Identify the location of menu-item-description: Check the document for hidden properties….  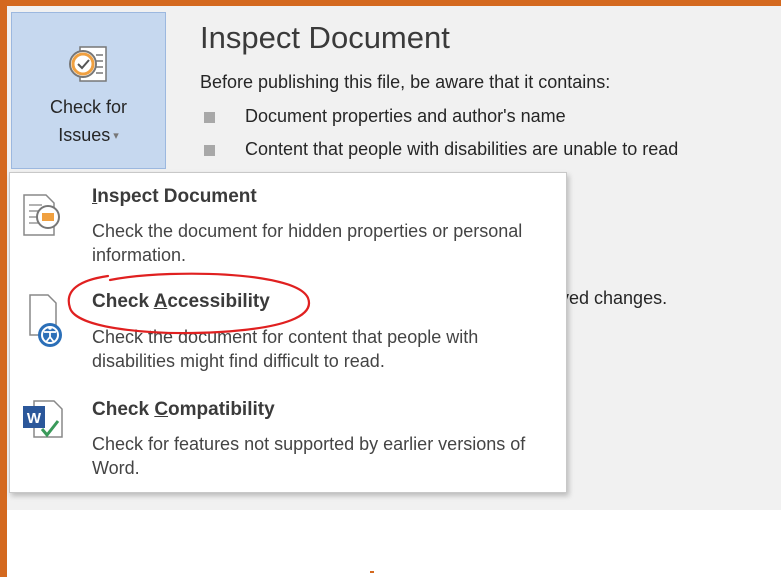
(307, 243).